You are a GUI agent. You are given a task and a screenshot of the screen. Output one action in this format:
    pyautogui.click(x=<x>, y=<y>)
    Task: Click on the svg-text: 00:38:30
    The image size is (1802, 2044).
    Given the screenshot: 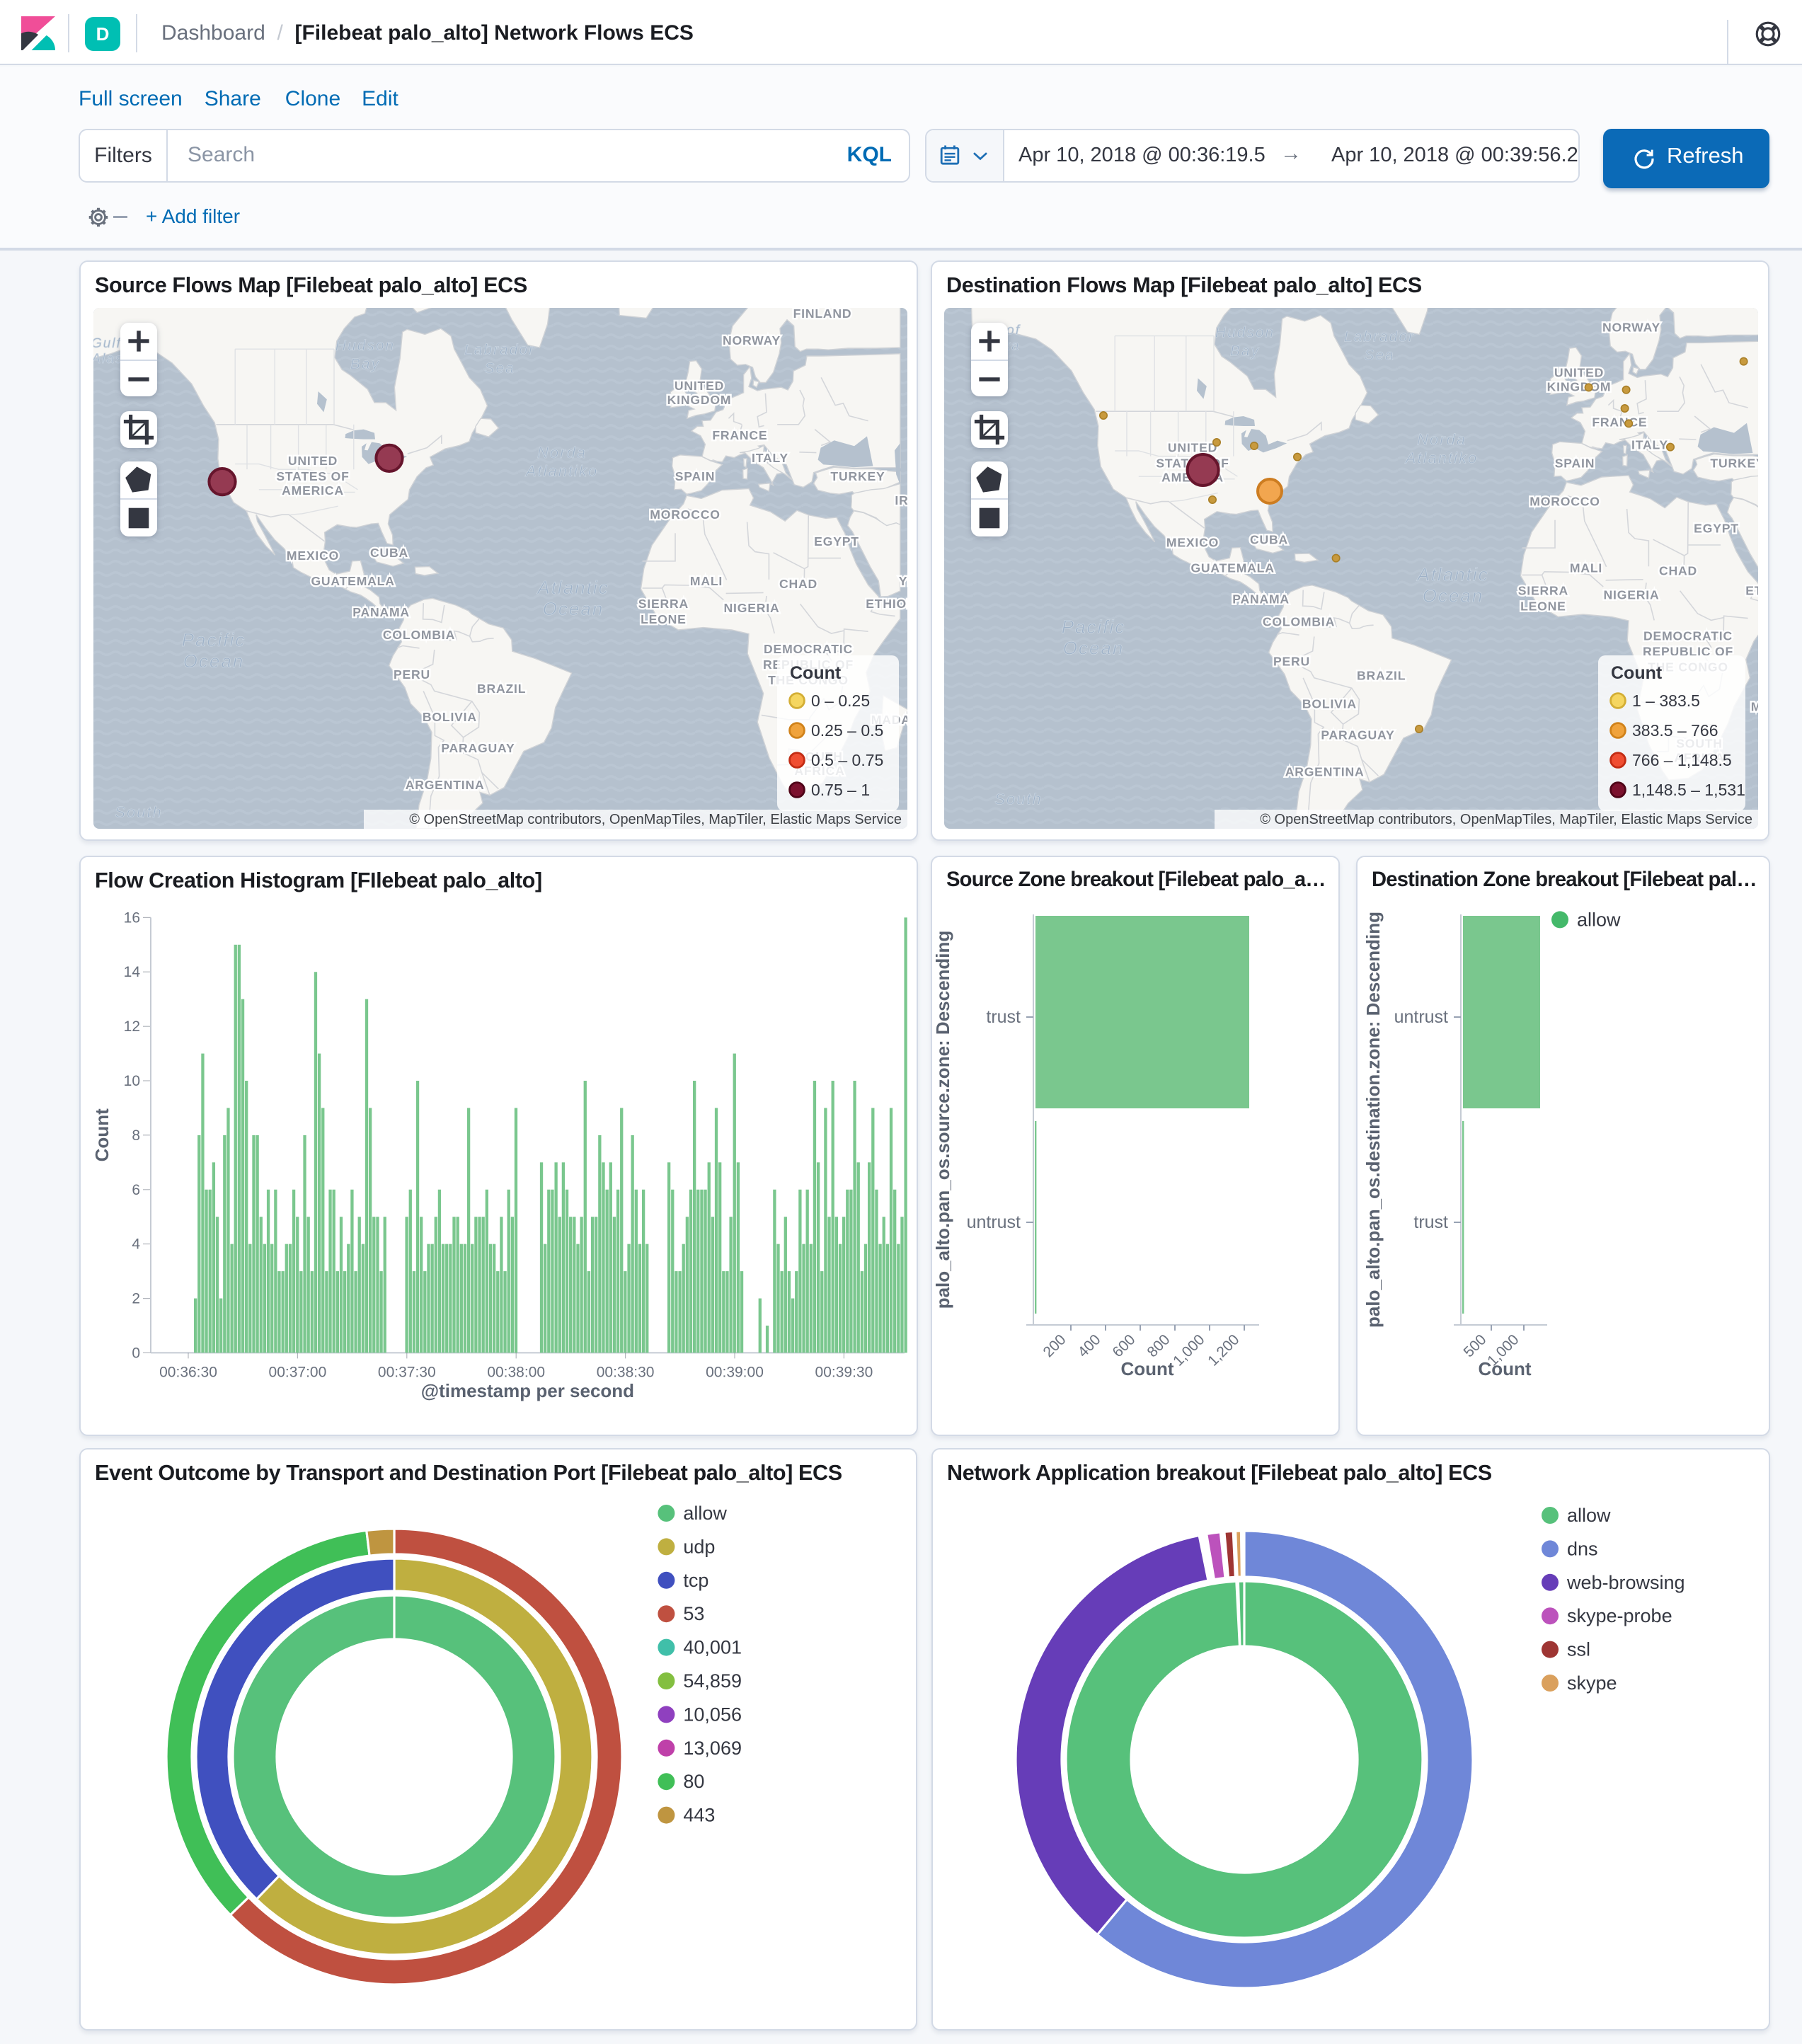 What is the action you would take?
    pyautogui.click(x=626, y=1372)
    